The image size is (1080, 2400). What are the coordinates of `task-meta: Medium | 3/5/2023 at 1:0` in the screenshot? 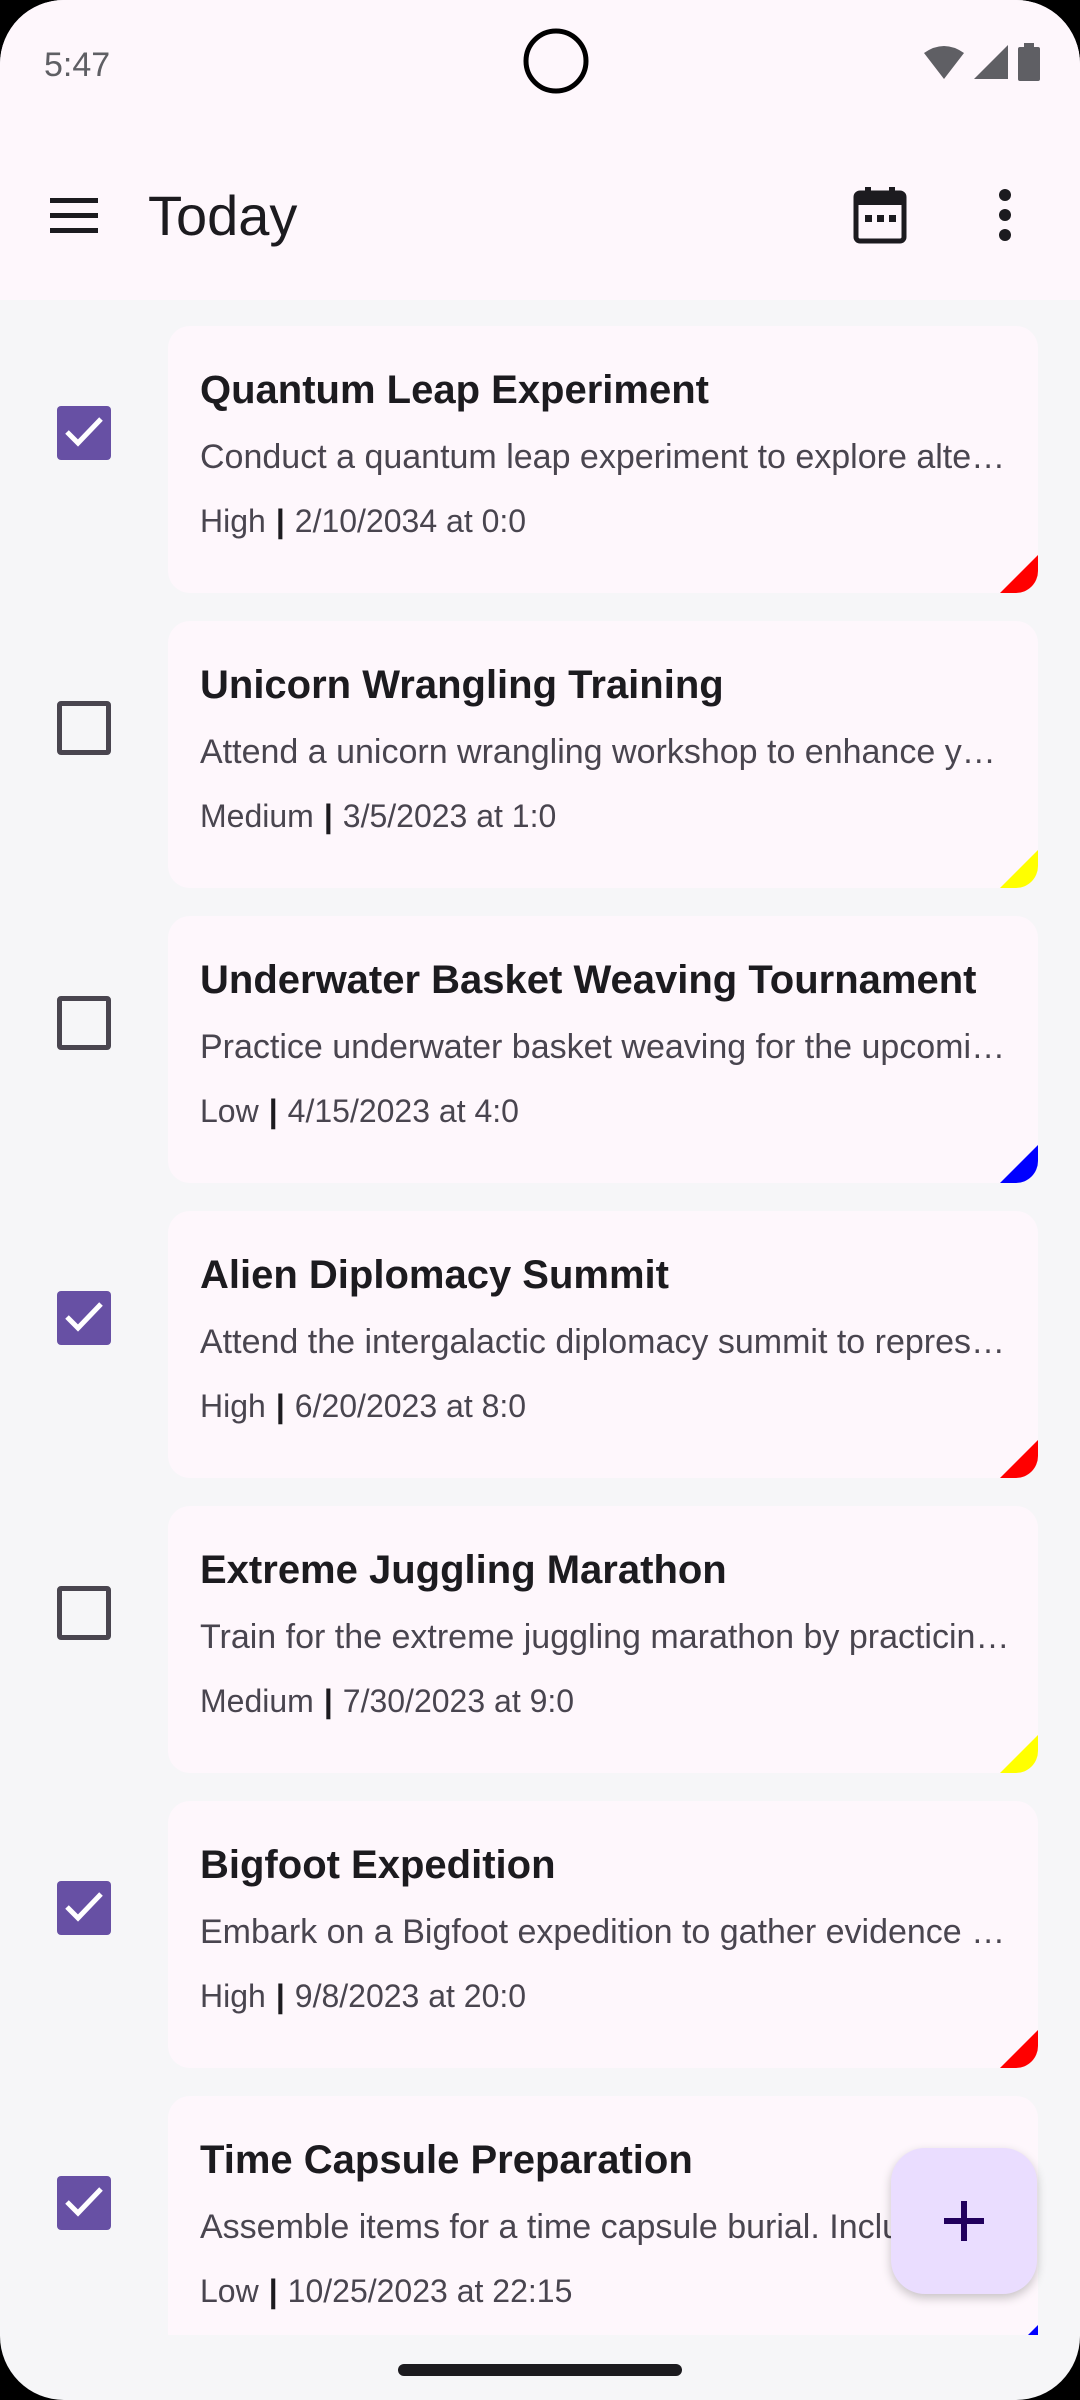 It's located at (378, 816).